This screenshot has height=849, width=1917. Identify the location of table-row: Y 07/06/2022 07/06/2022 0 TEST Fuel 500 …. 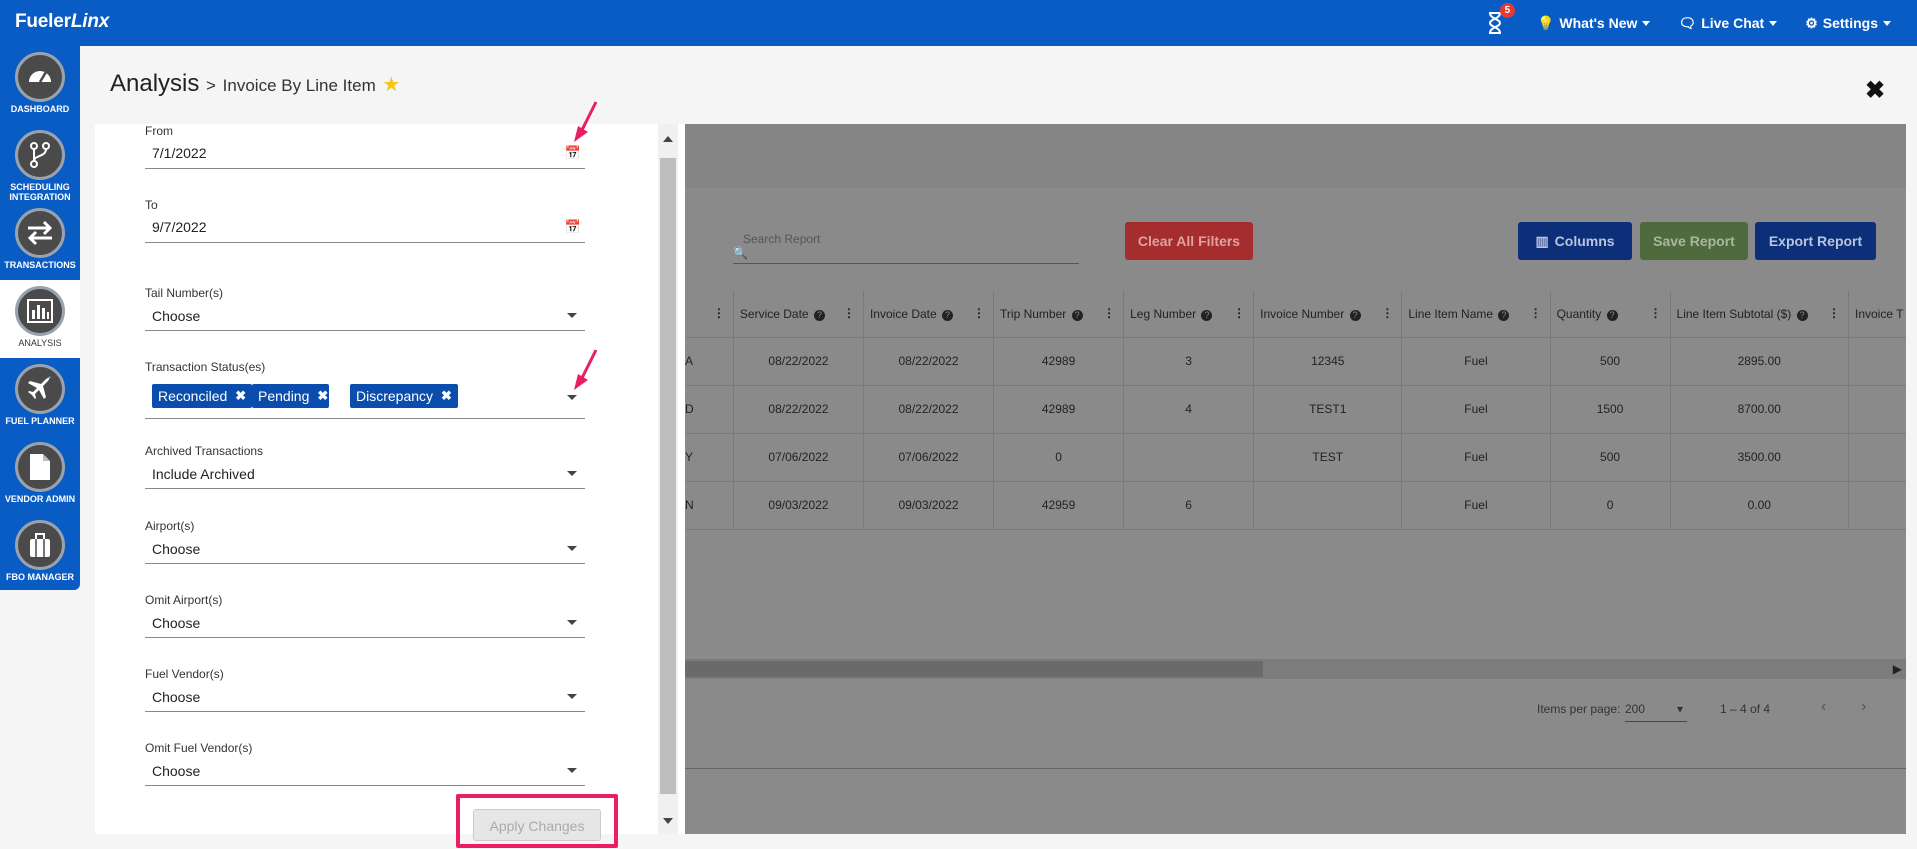
(1294, 457).